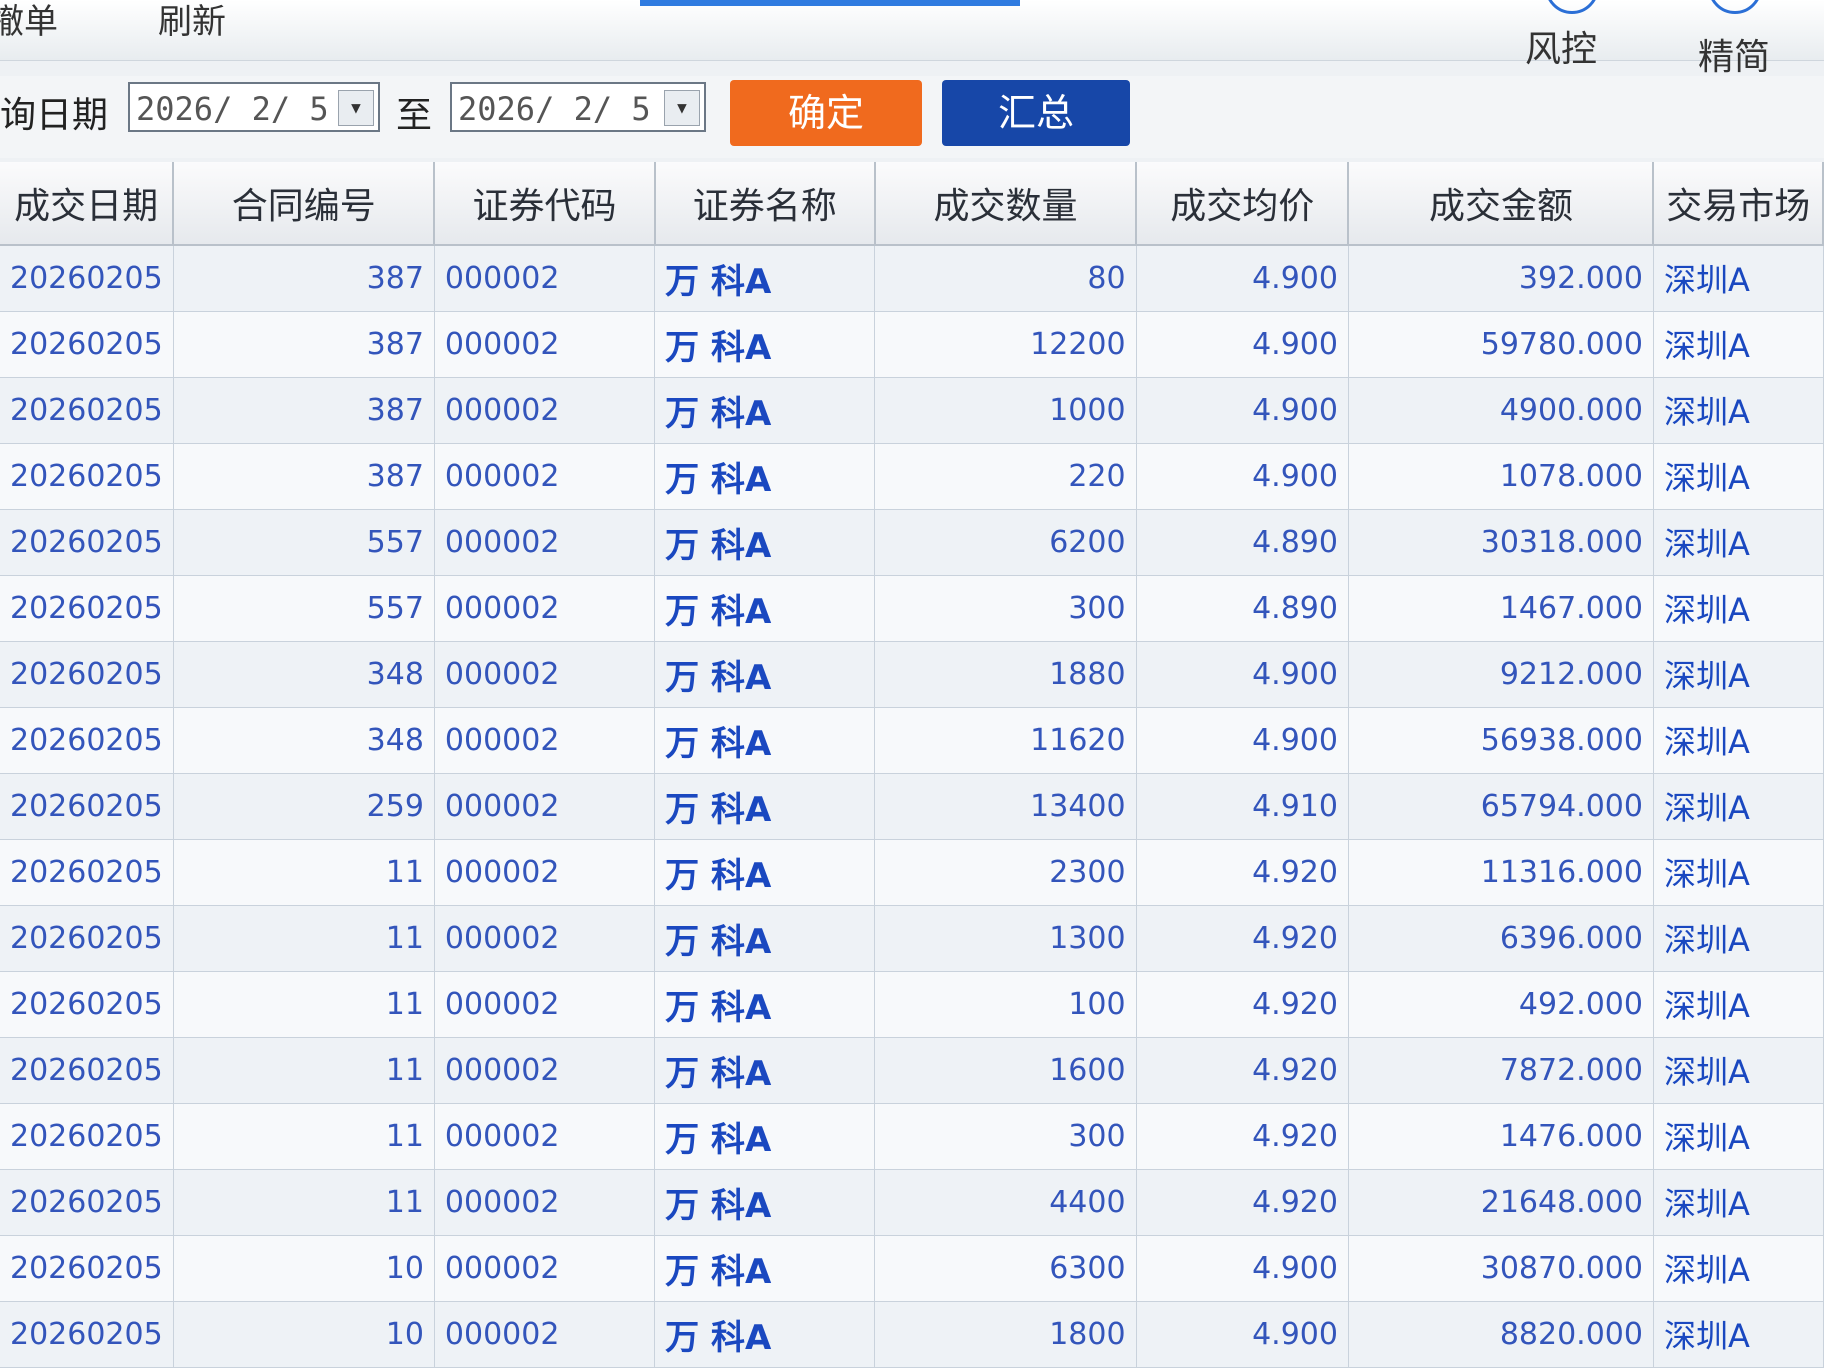 This screenshot has height=1368, width=1824. I want to click on cell-trade-quantity: 12200, so click(1005, 344).